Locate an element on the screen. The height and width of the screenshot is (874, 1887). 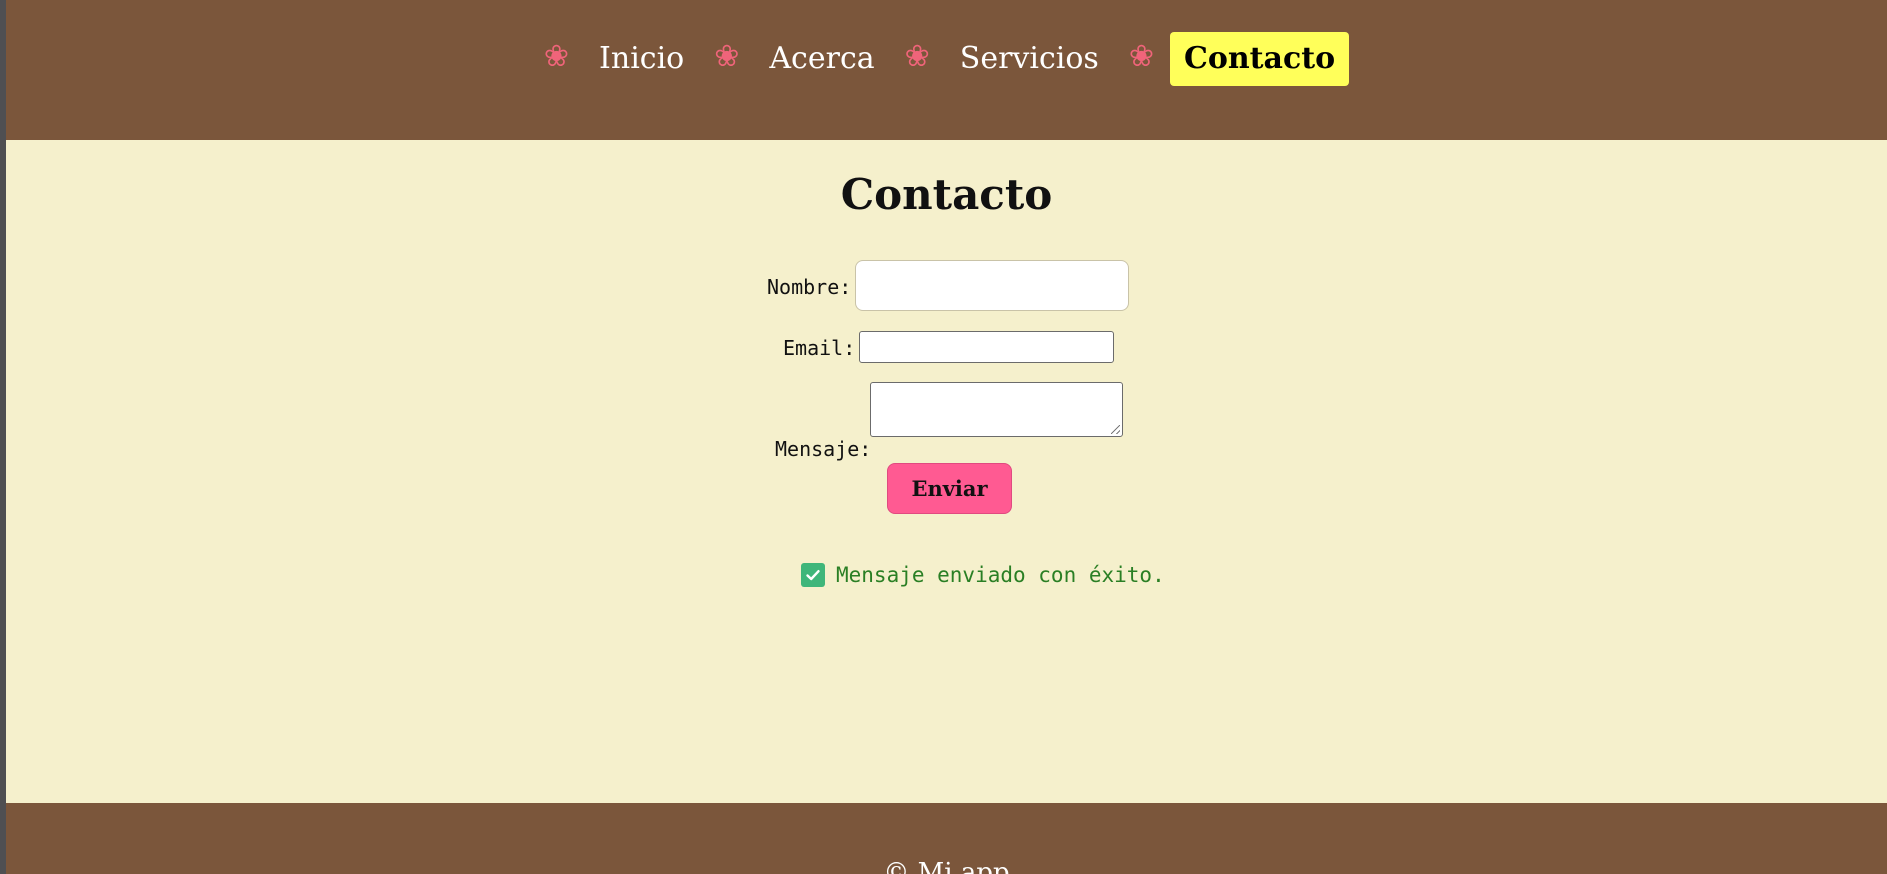
footer: © Mi app is located at coordinates (946, 838).